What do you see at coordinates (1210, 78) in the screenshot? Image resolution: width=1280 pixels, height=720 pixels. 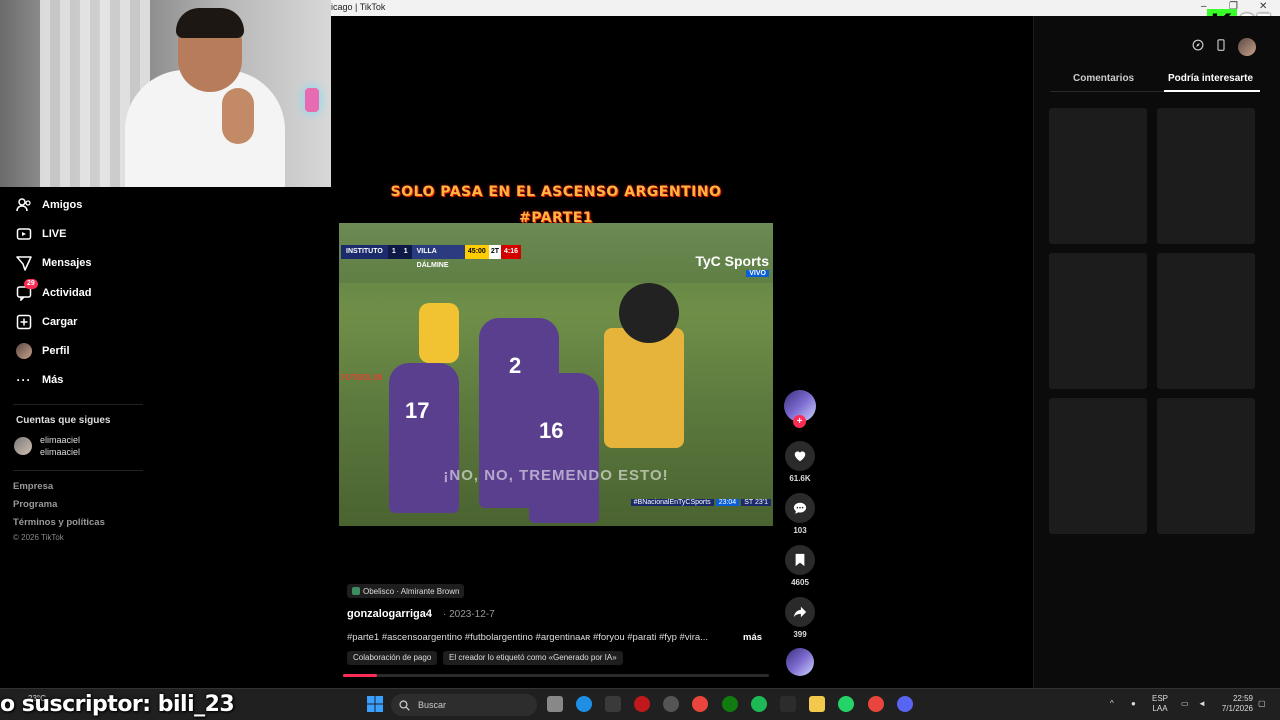 I see `tab-recommended: Podría interesarte` at bounding box center [1210, 78].